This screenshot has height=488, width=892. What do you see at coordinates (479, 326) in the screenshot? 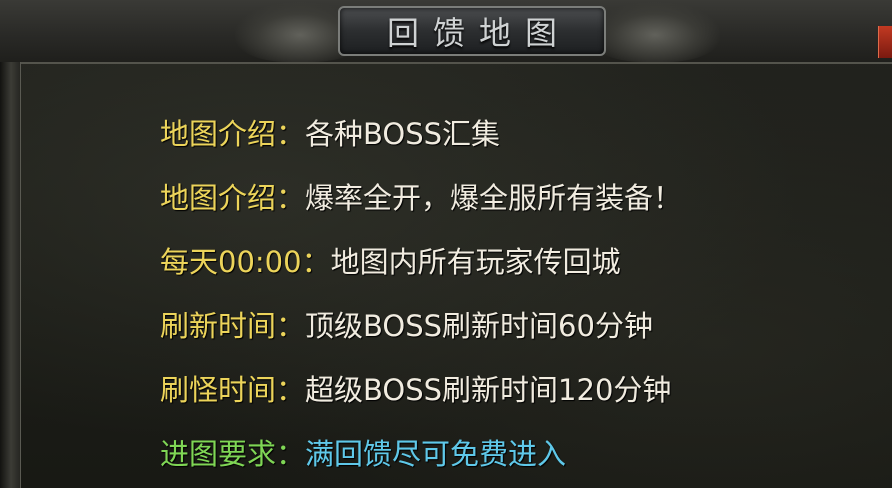
I see `info-value: 顶级BOSS刷新时间60分钟` at bounding box center [479, 326].